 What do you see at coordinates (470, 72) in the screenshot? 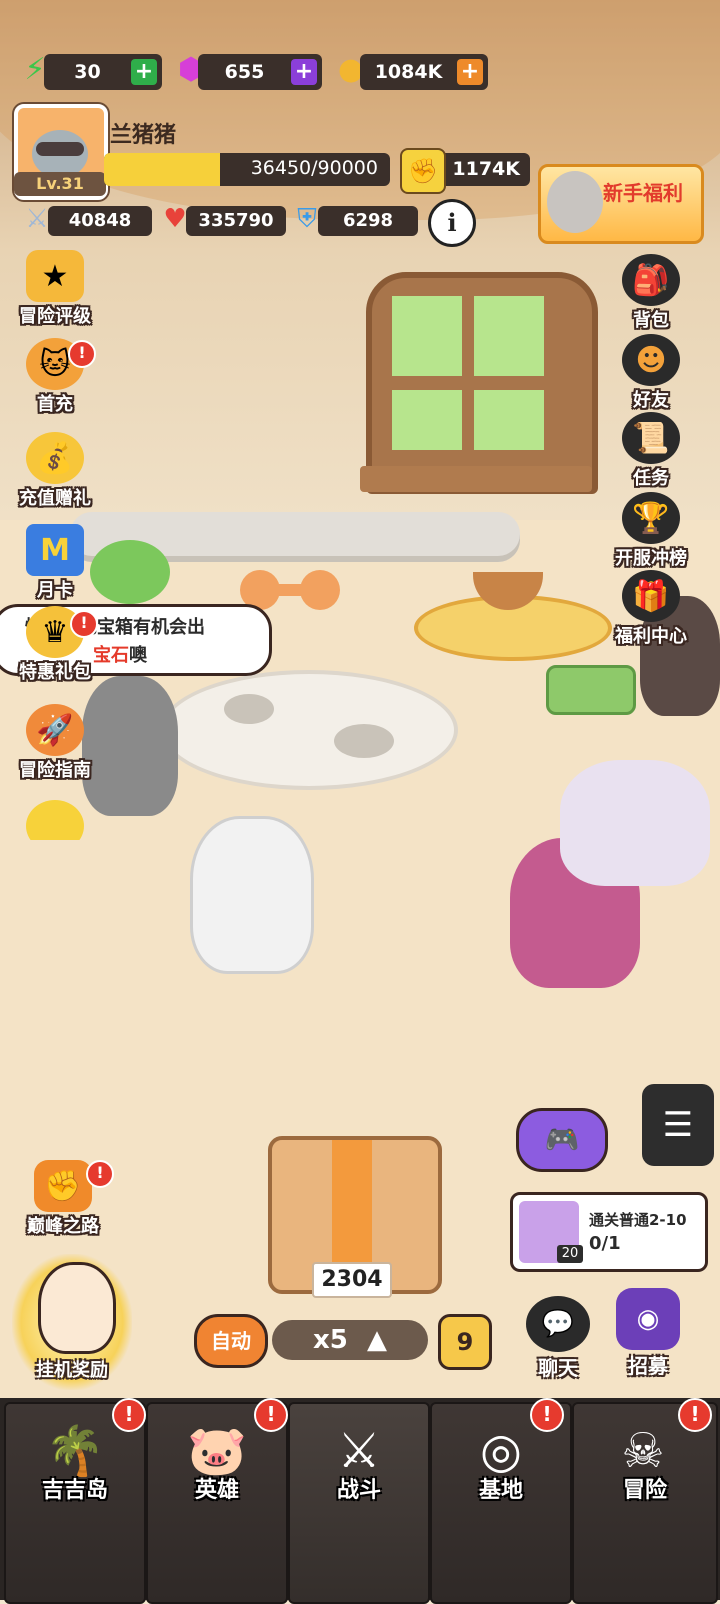
I see `add-coins-button: +` at bounding box center [470, 72].